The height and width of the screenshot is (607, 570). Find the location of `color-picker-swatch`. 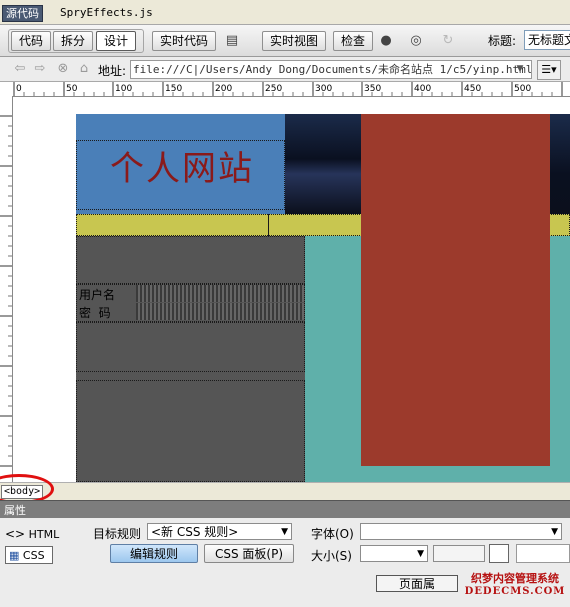

color-picker-swatch is located at coordinates (499, 553).